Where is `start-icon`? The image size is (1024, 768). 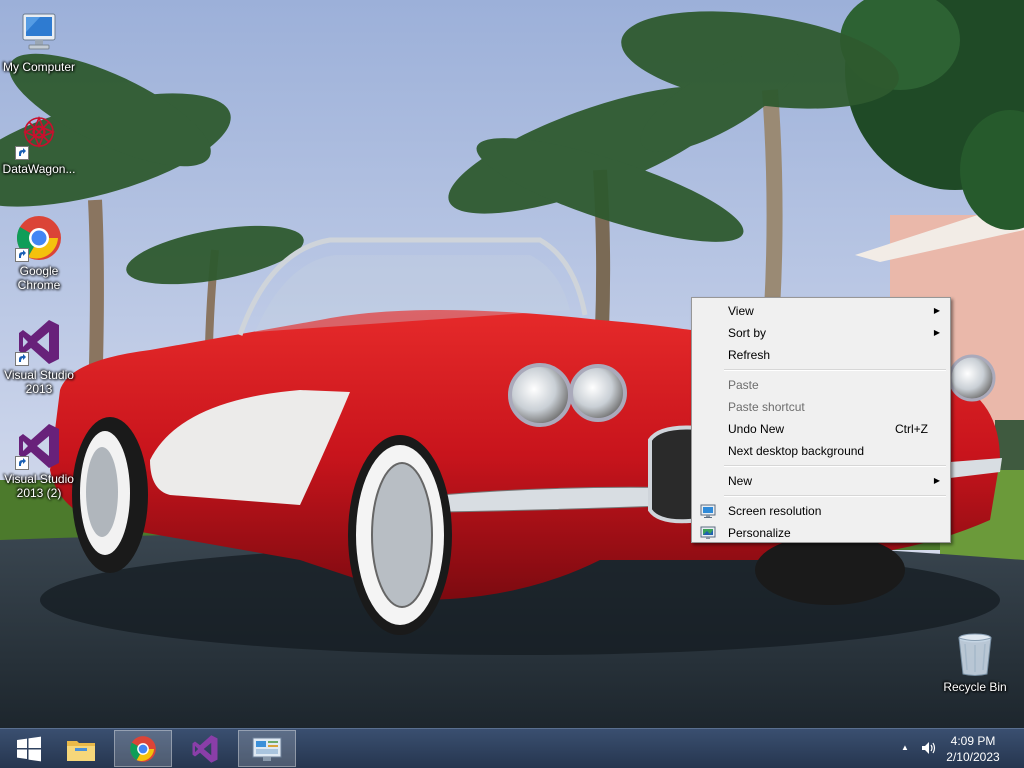 start-icon is located at coordinates (29, 748).